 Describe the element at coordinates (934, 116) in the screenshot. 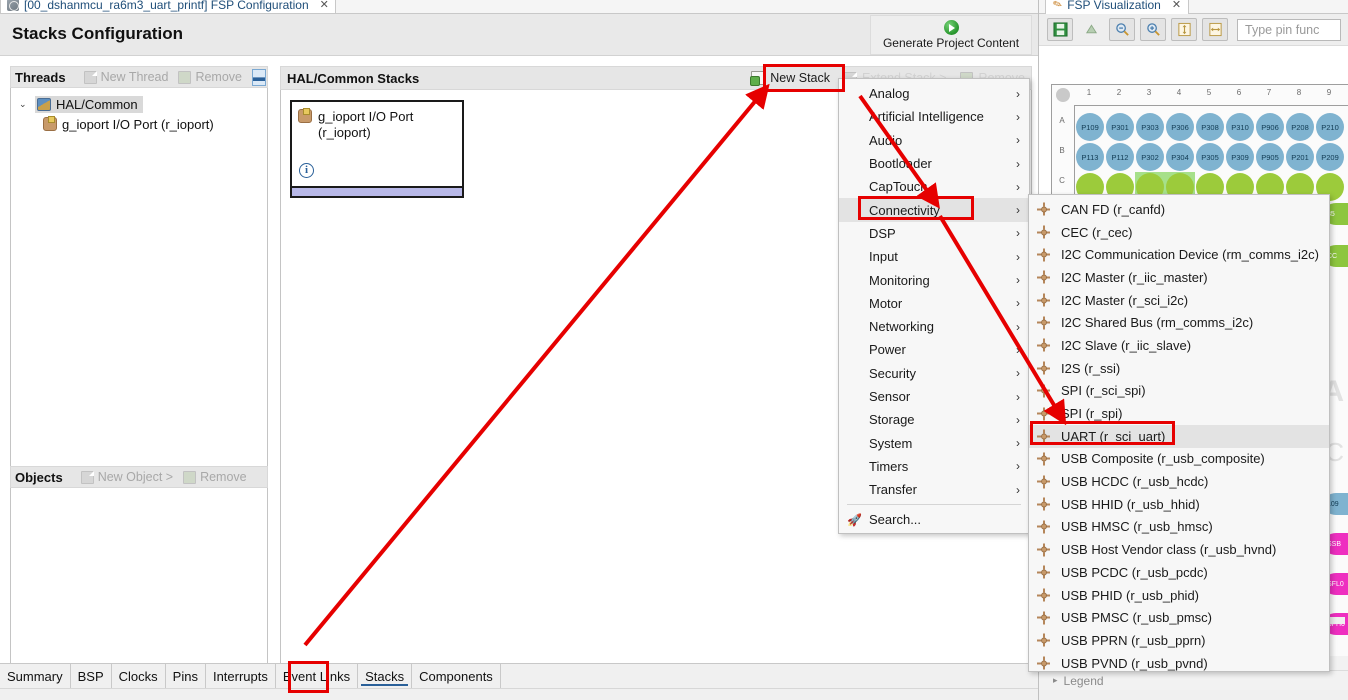

I see `menu-item-artificial-intelligence: Artificial Intelligence ›` at that location.